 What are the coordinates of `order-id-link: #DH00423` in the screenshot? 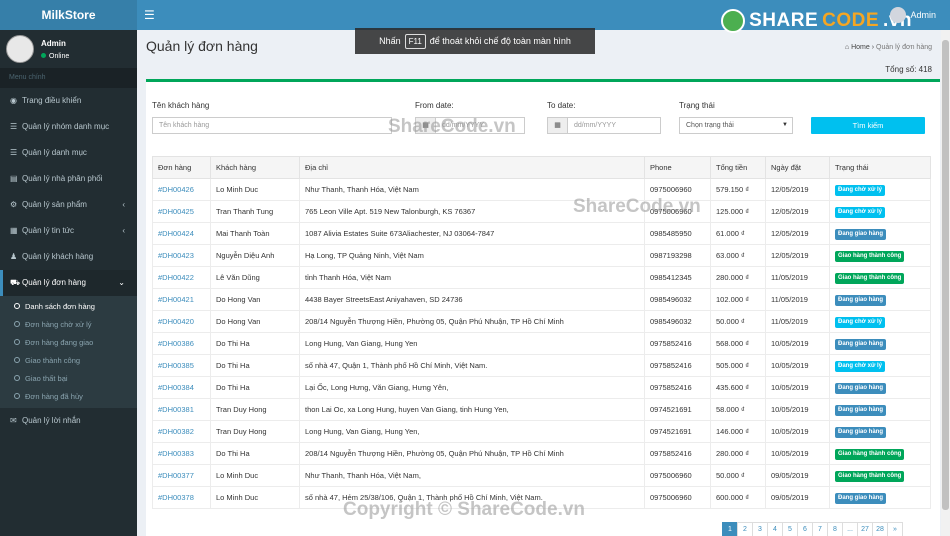 It's located at (181, 255).